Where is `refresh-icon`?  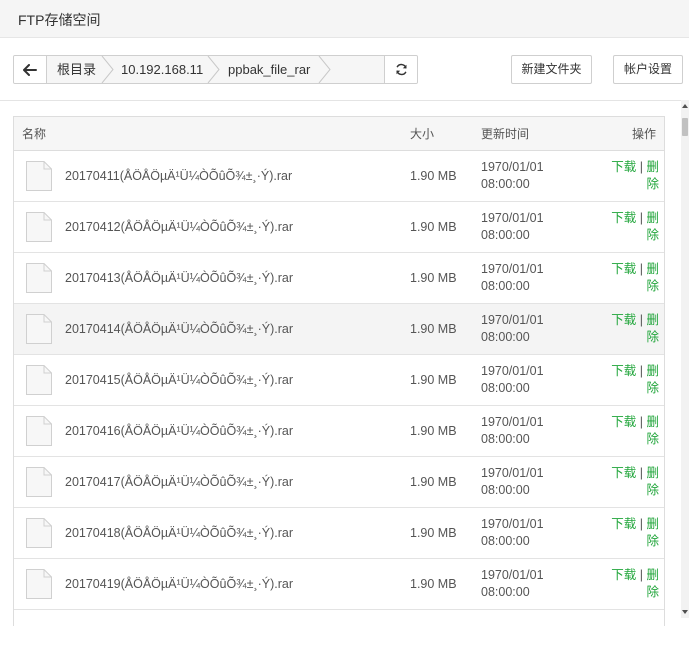
refresh-icon is located at coordinates (401, 69).